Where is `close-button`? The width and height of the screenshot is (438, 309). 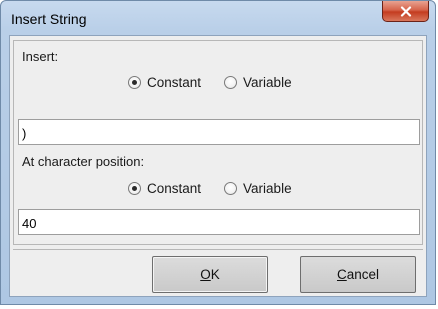
close-button is located at coordinates (405, 11).